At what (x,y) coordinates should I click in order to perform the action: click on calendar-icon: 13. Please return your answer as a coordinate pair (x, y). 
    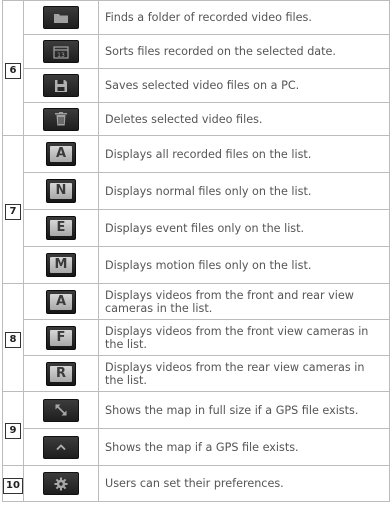
    Looking at the image, I should click on (61, 51).